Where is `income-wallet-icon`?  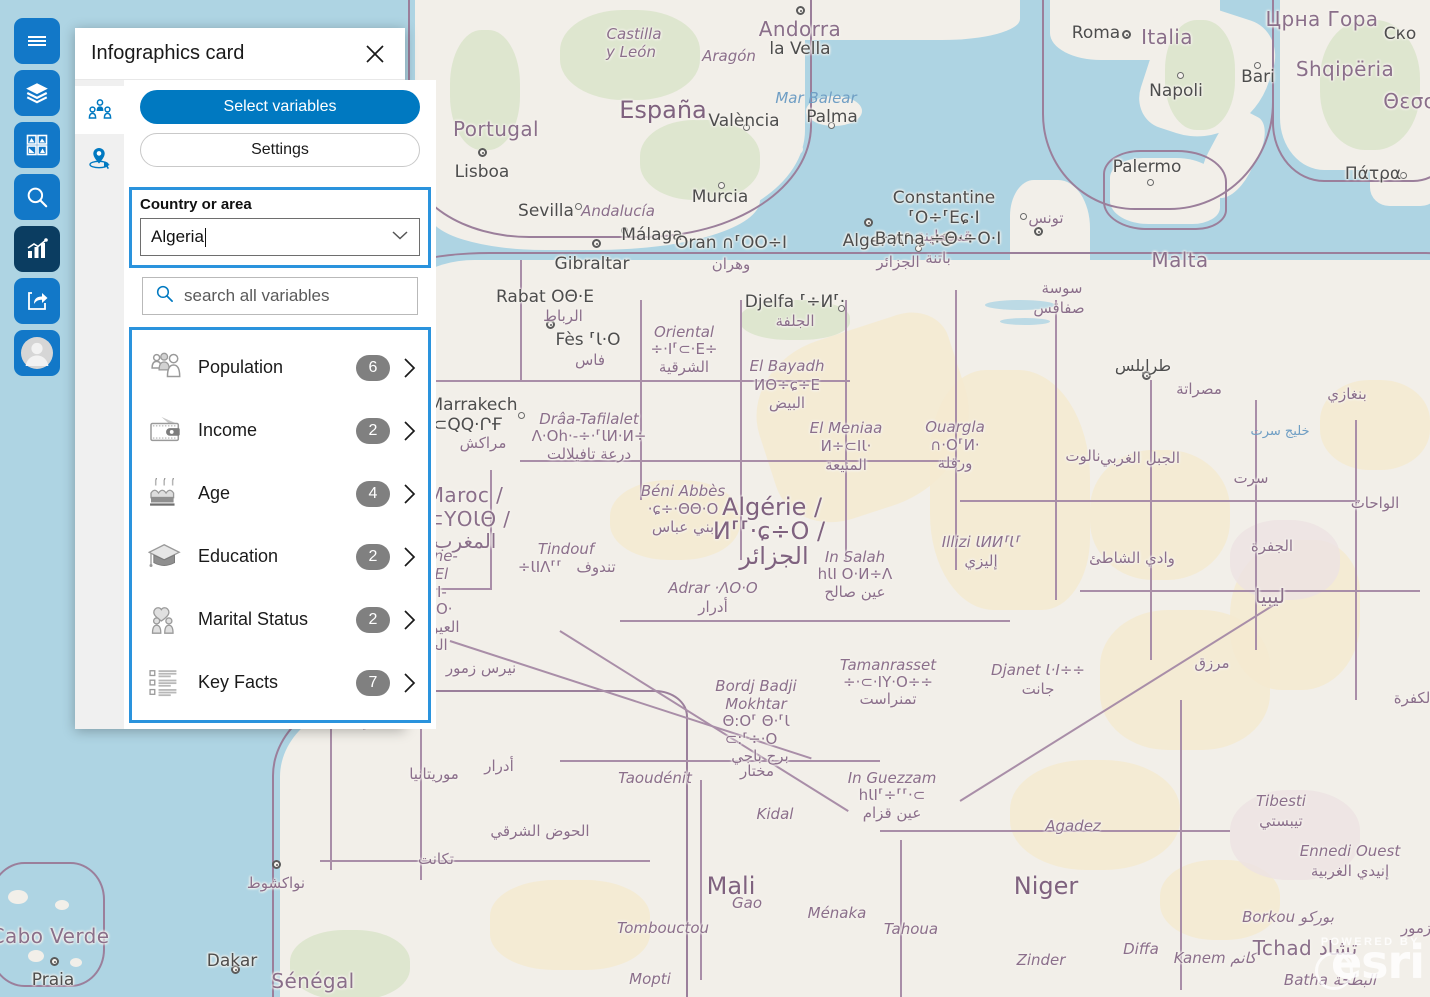 income-wallet-icon is located at coordinates (167, 431).